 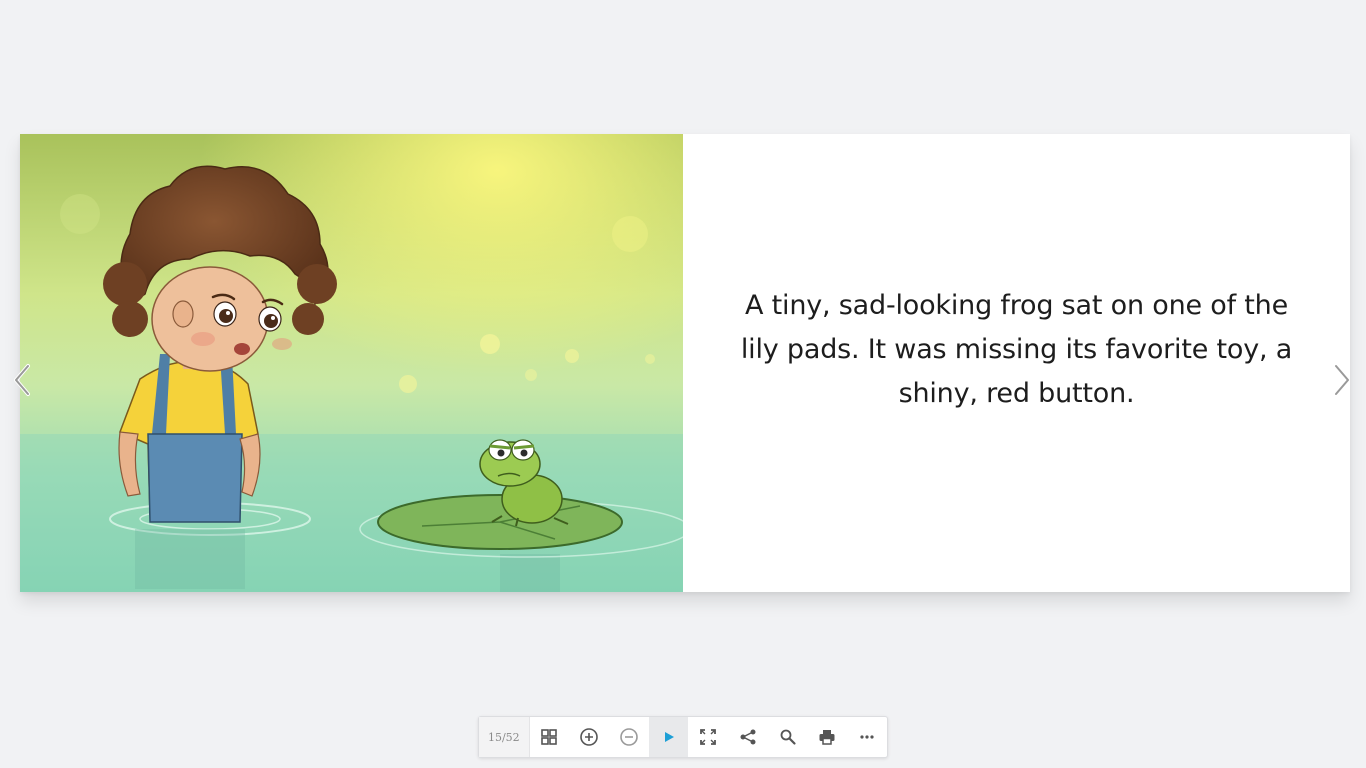 I want to click on printer-icon, so click(x=827, y=737).